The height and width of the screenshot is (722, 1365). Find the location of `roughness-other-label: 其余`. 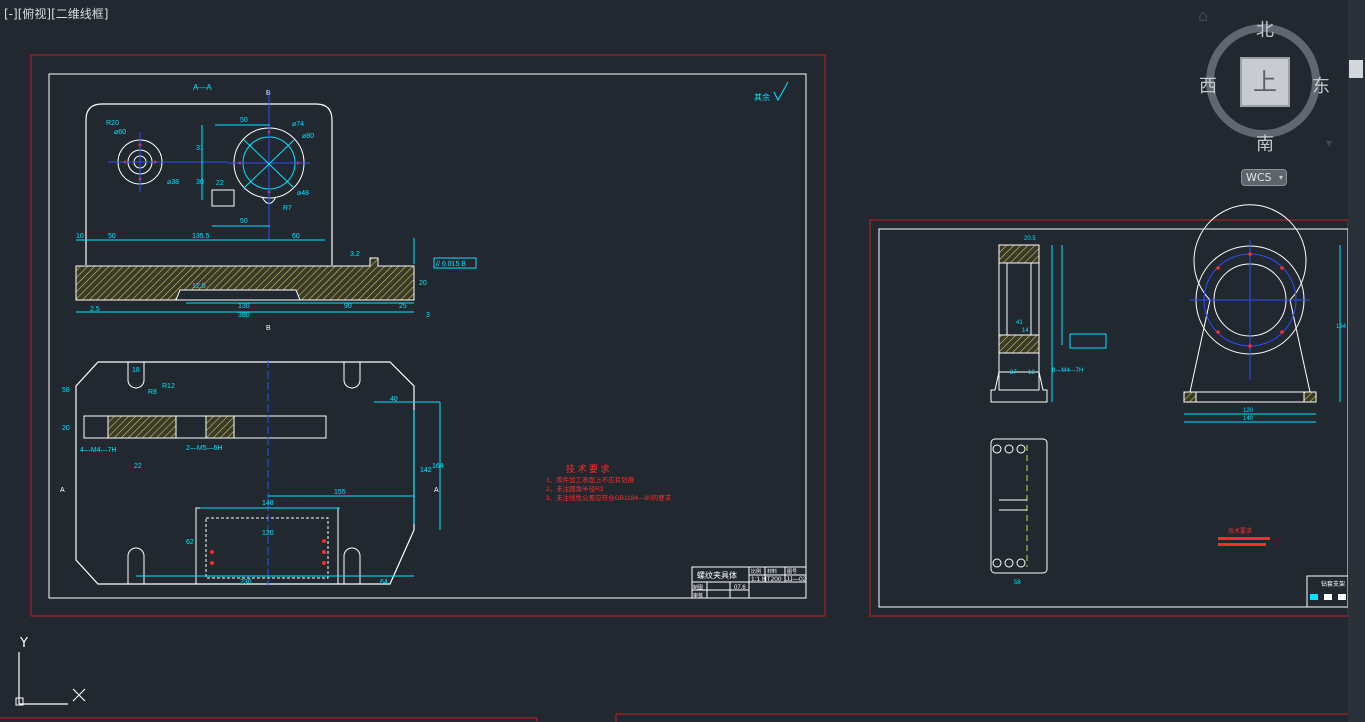

roughness-other-label: 其余 is located at coordinates (762, 97).